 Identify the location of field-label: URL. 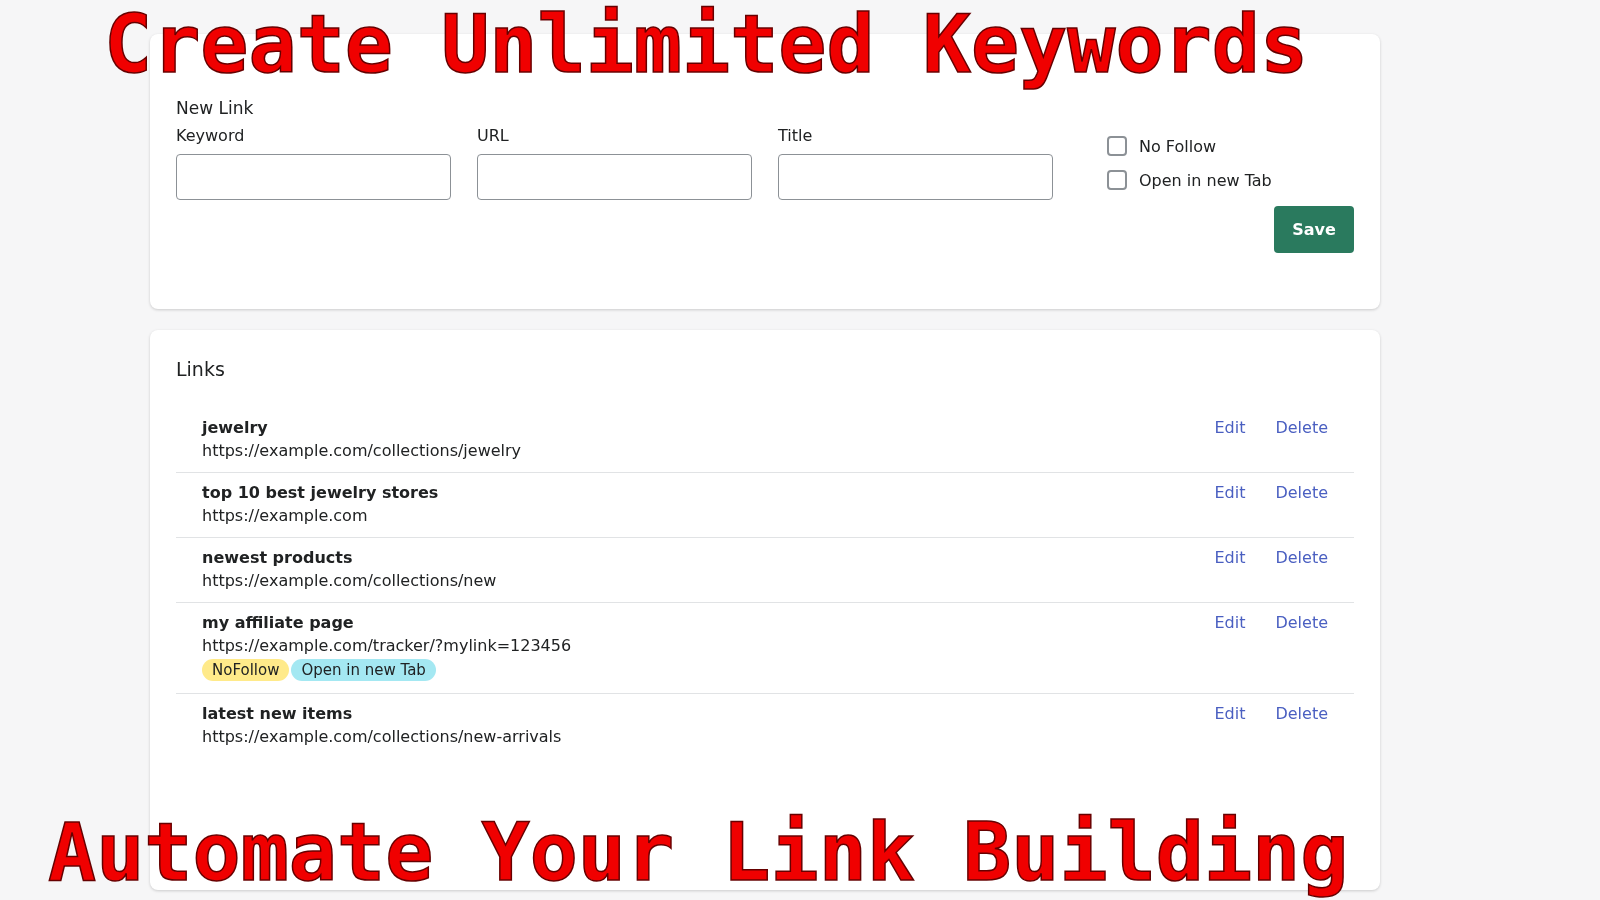
(493, 135).